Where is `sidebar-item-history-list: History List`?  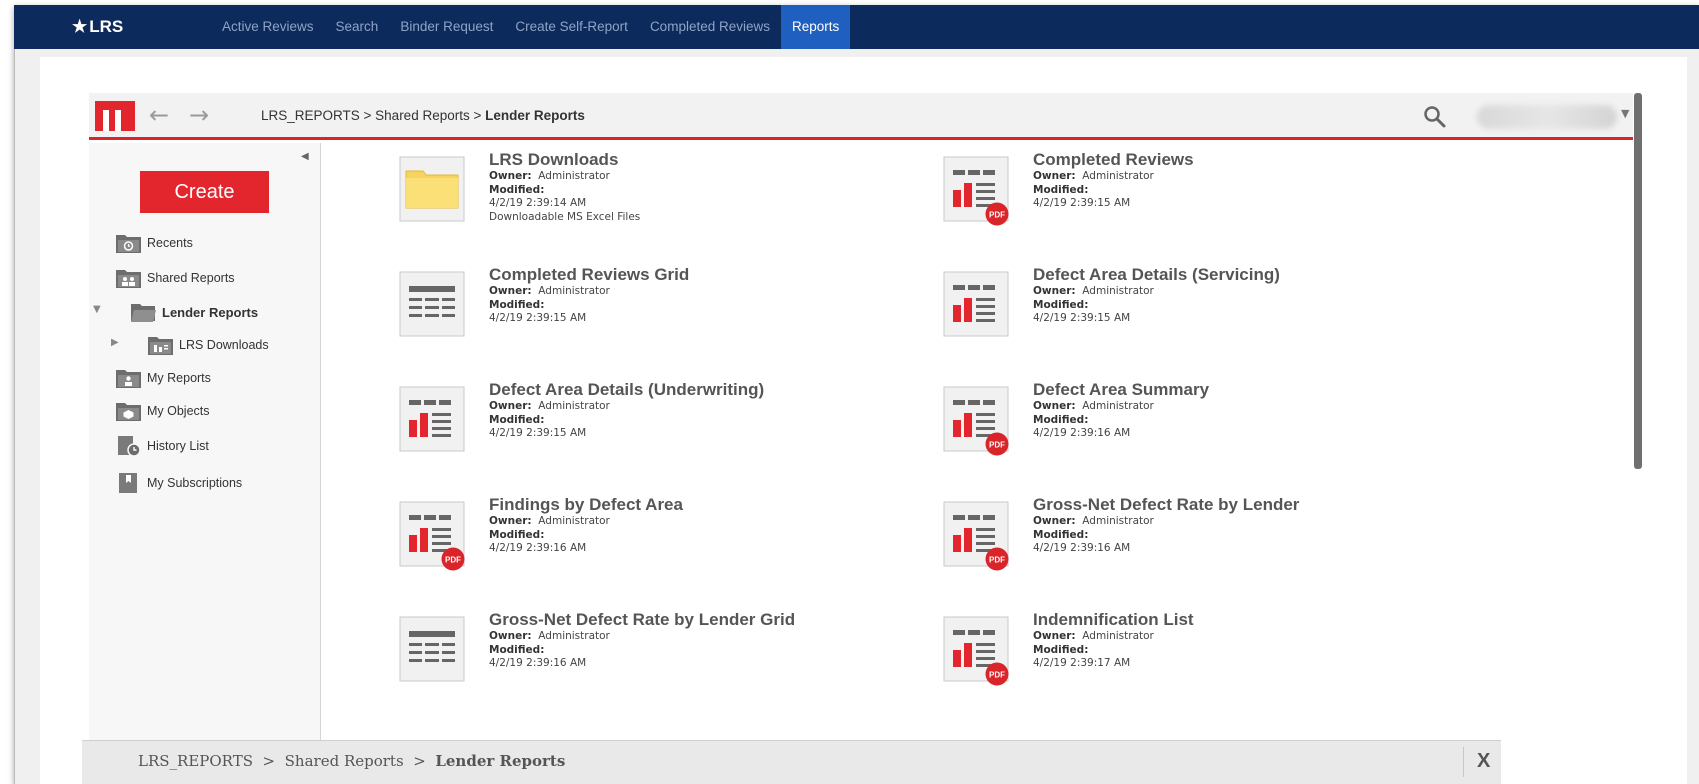 sidebar-item-history-list: History List is located at coordinates (162, 446).